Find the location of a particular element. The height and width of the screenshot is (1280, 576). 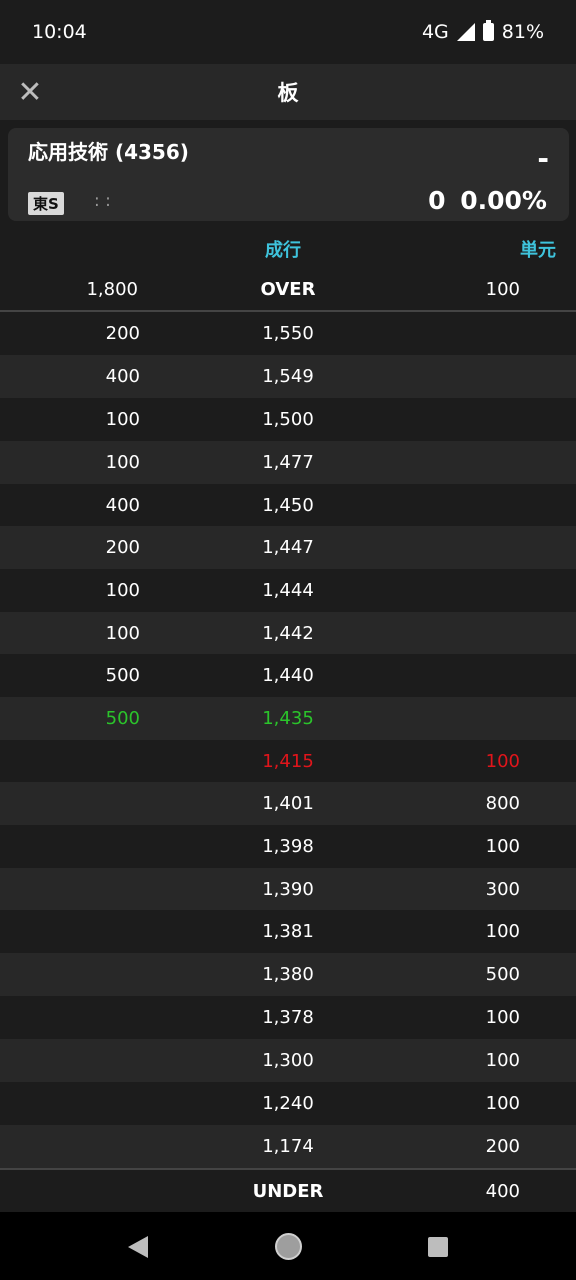

best-ask-price: 1,435 is located at coordinates (288, 718).